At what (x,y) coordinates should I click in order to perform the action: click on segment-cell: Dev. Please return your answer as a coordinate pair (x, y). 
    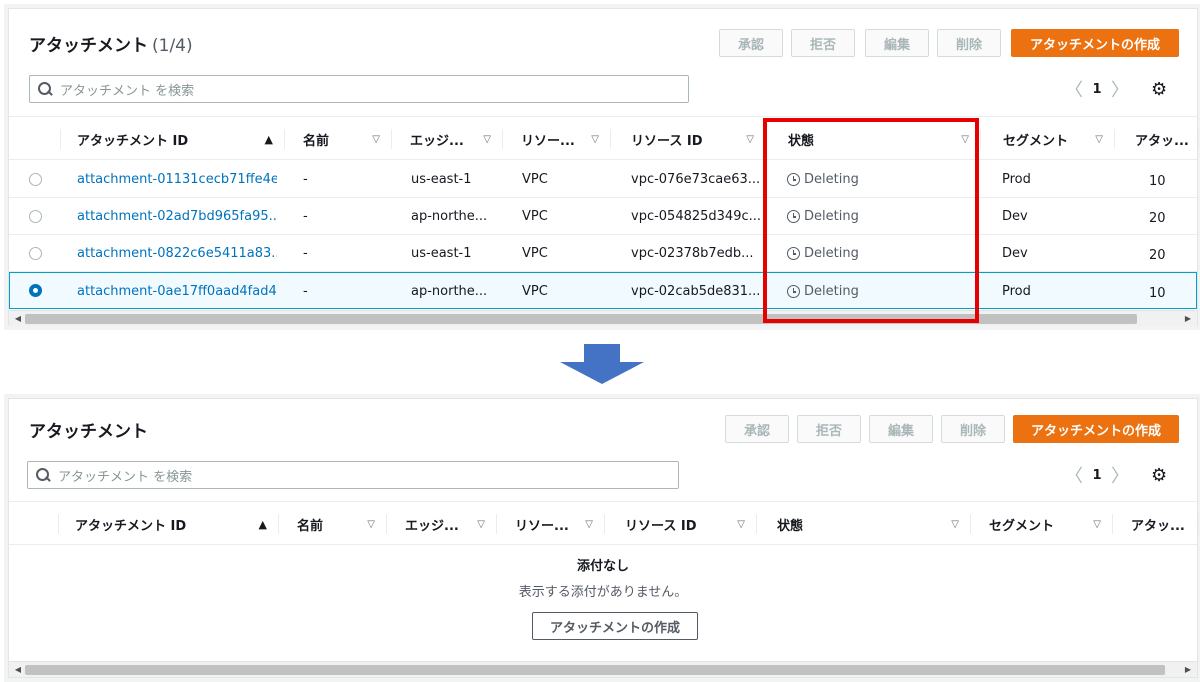
    Looking at the image, I should click on (1015, 253).